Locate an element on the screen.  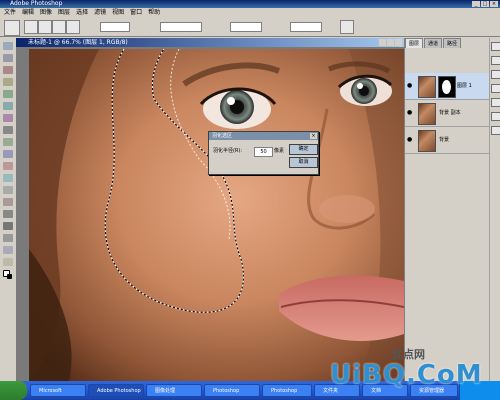
menu-layer: 图层 is located at coordinates (64, 12).